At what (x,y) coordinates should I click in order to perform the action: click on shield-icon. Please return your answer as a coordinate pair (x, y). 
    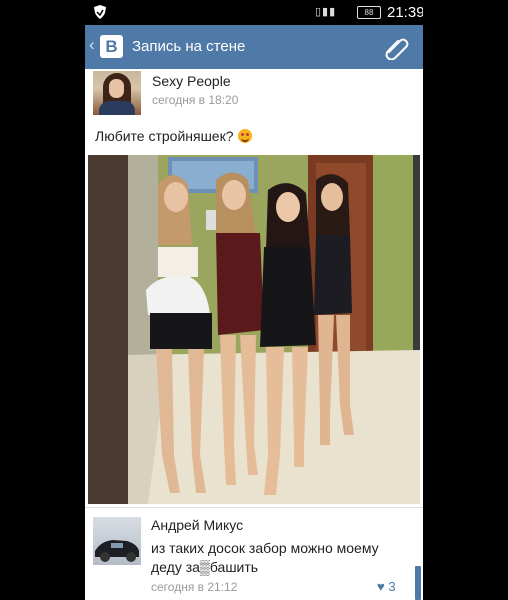
    Looking at the image, I should click on (100, 12).